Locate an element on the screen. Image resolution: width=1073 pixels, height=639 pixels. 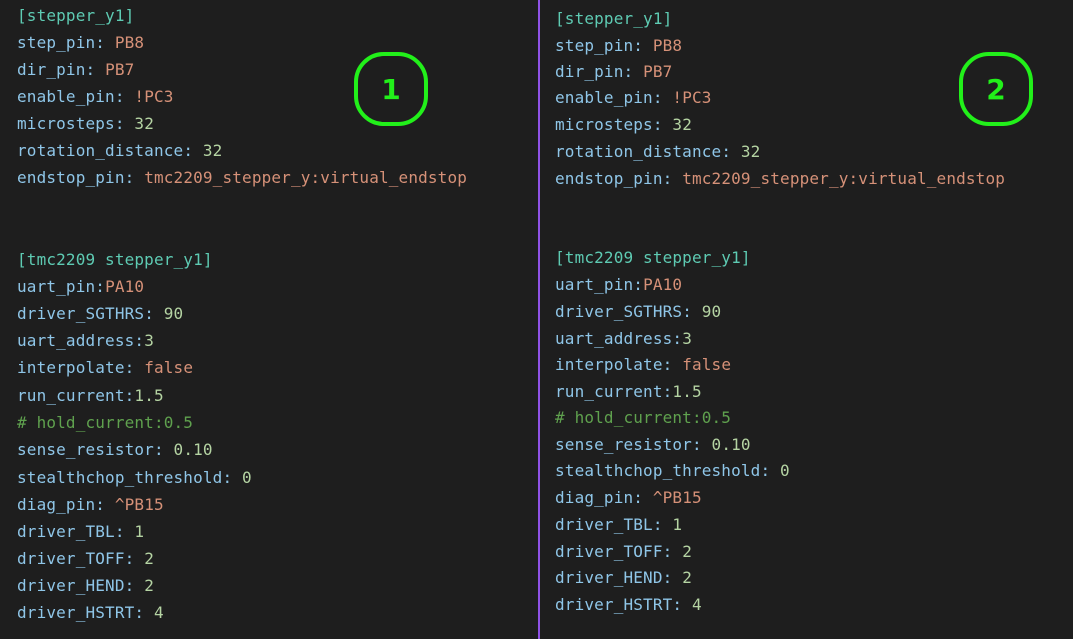
config-value: 4 is located at coordinates (158, 612).